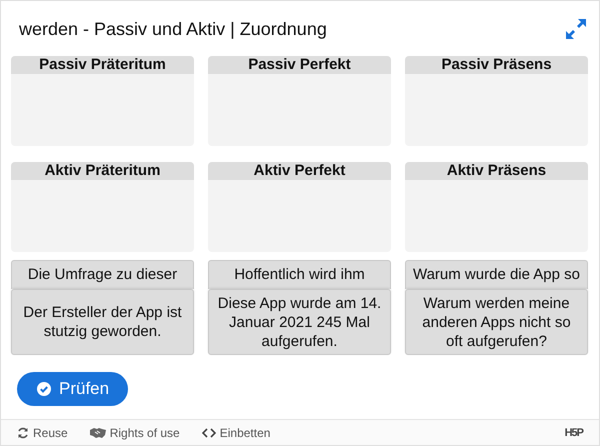 The width and height of the screenshot is (600, 446). I want to click on drop-zone: Aktiv Perfekt, so click(299, 207).